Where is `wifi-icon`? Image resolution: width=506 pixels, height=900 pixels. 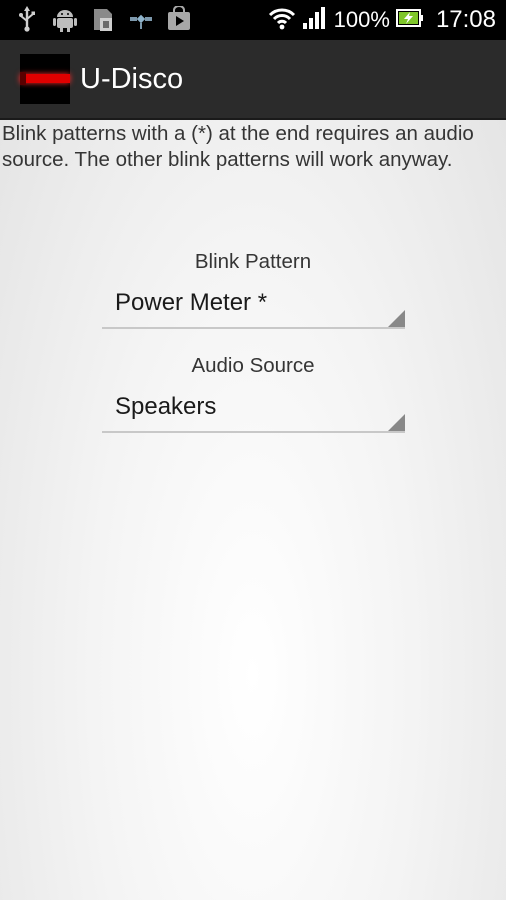 wifi-icon is located at coordinates (282, 20).